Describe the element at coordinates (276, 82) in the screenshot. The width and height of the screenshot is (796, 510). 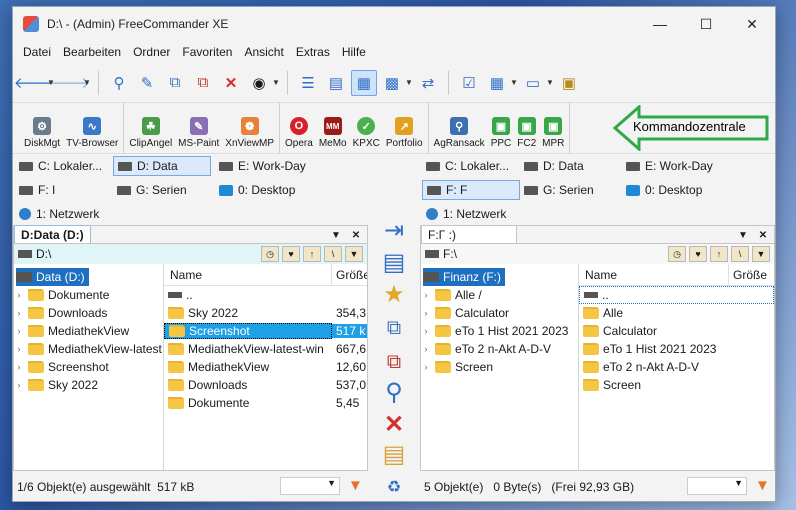
I see `binoculars-dropdown-icon: ▼` at that location.